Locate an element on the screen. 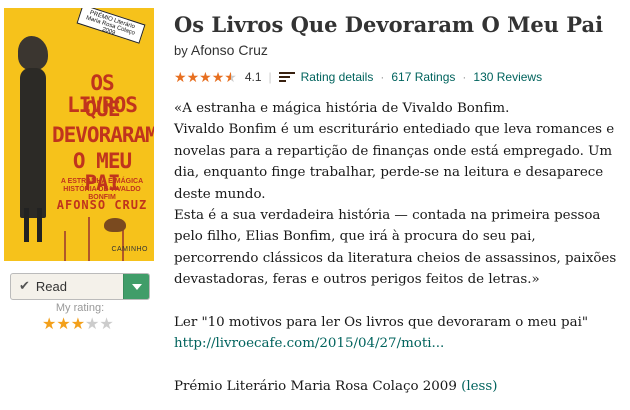 The height and width of the screenshot is (410, 630). shelf-status-button: ✔ Read is located at coordinates (67, 286).